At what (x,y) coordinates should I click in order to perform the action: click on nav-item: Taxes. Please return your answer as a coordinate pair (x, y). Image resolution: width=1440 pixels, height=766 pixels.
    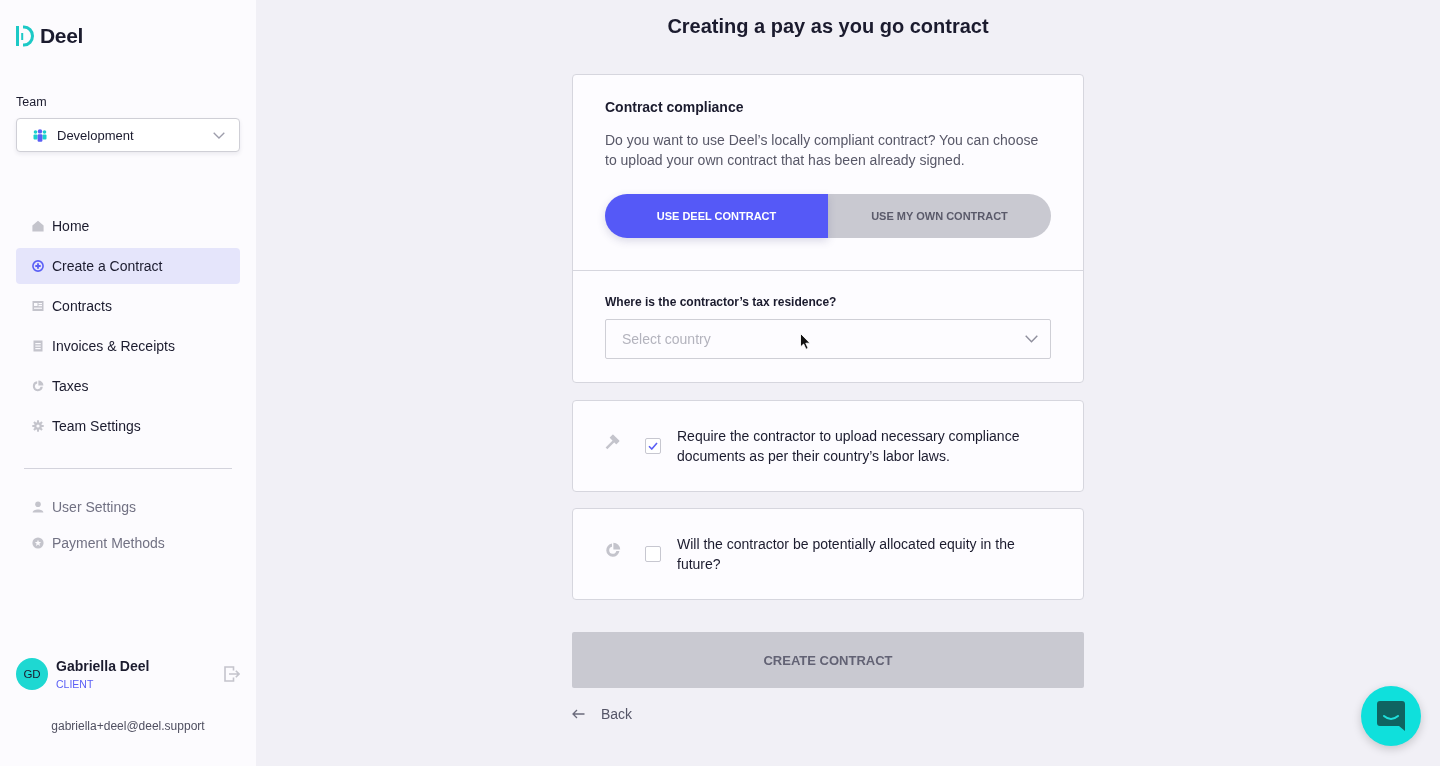
    Looking at the image, I should click on (128, 386).